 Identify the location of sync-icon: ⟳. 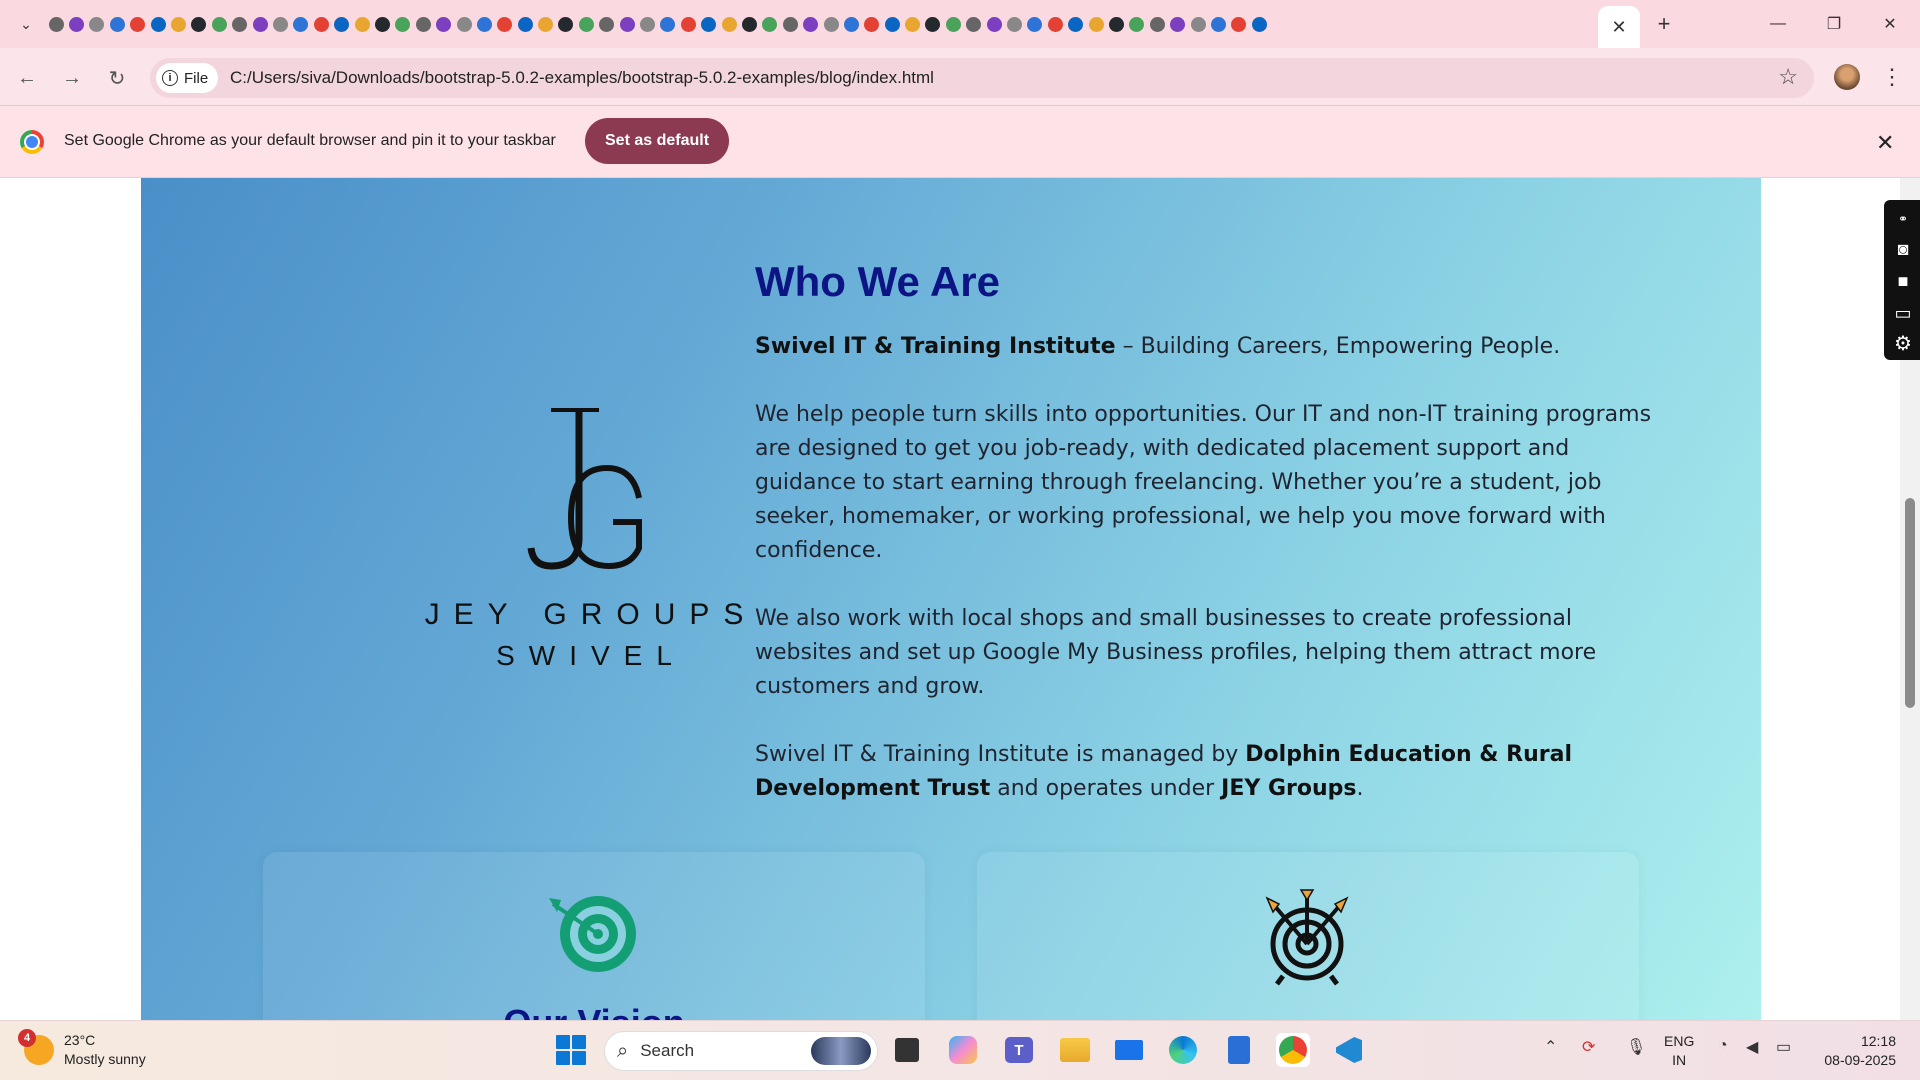
(1588, 1047).